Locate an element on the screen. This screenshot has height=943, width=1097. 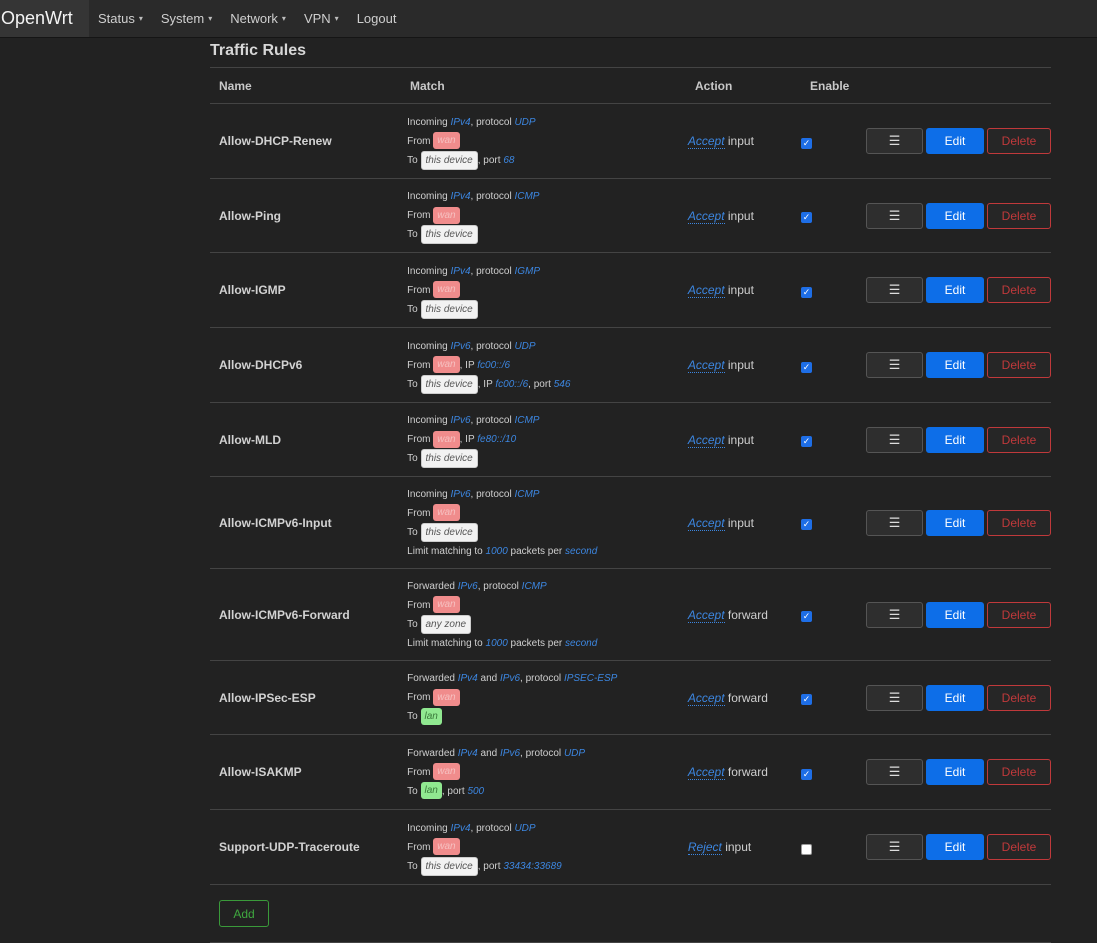
row-actions: ☰ Edit Delete is located at coordinates (959, 290).